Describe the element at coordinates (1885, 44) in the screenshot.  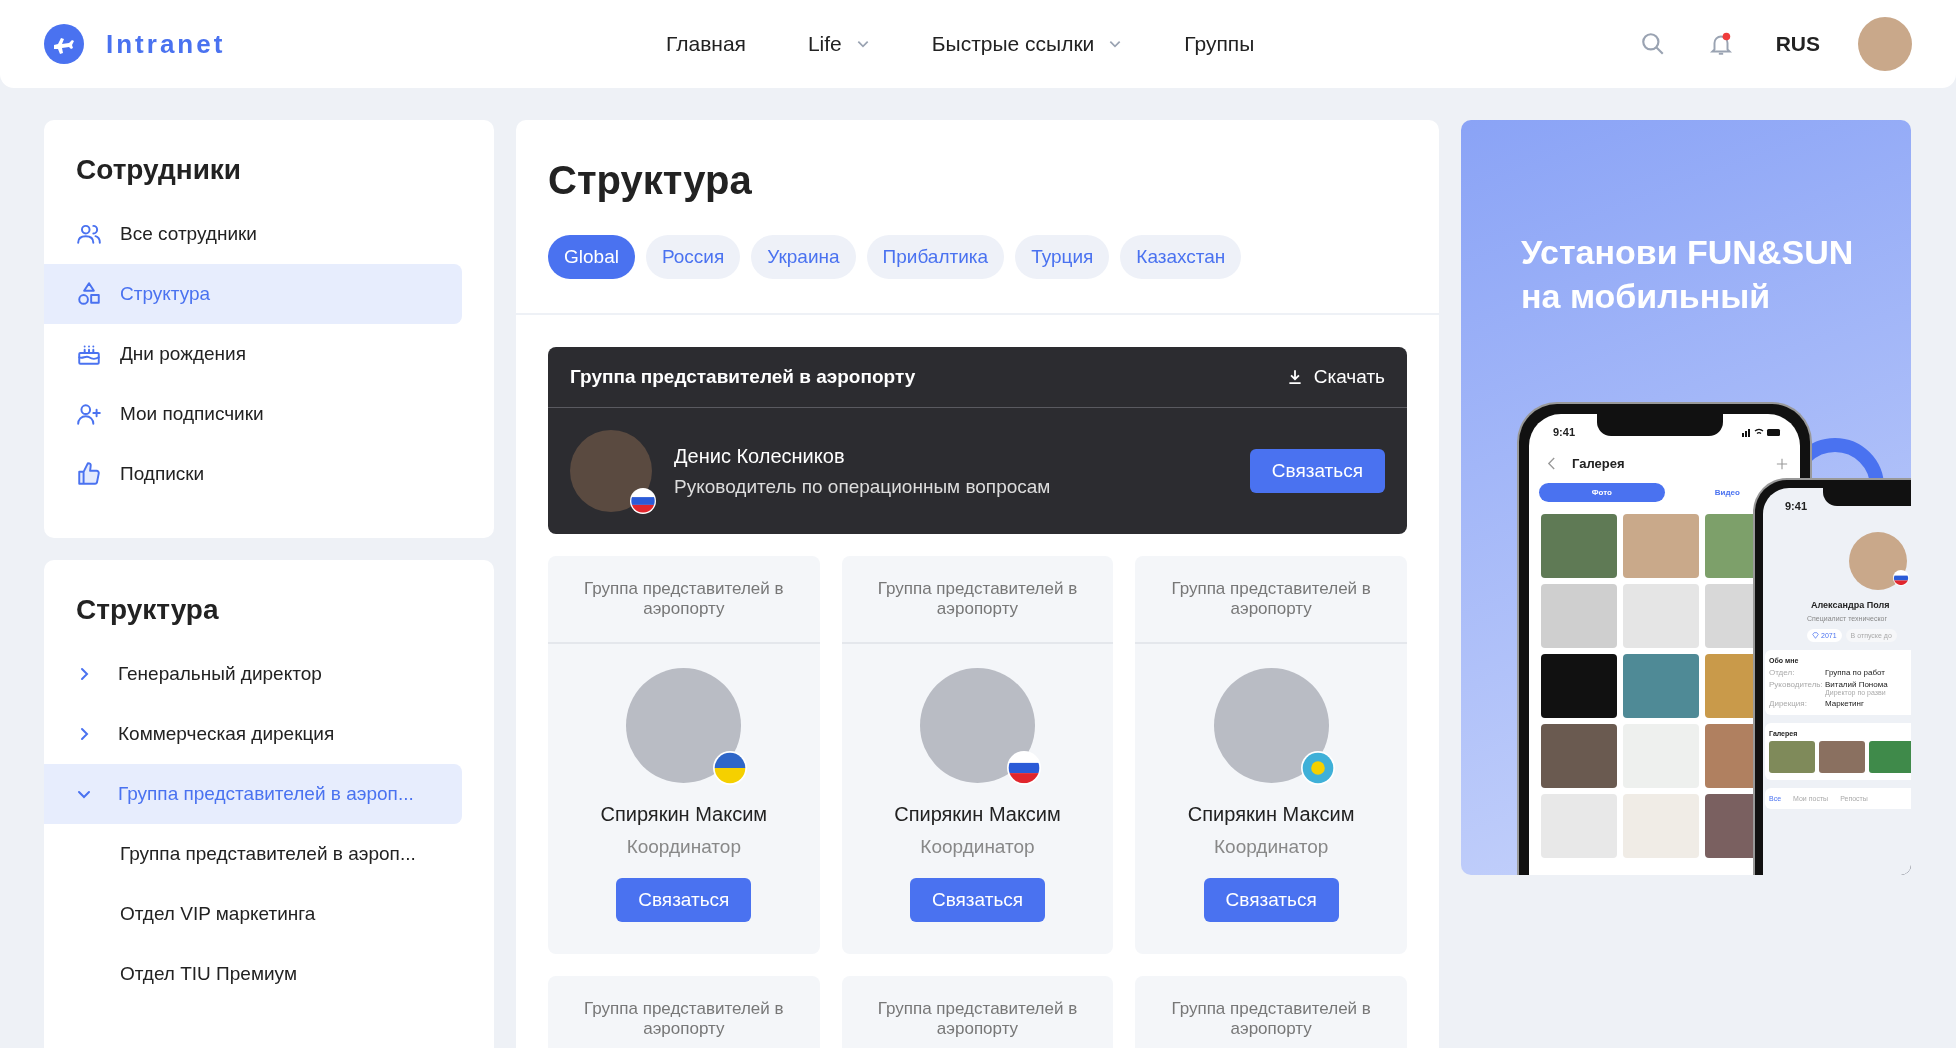
I see `user-avatar` at that location.